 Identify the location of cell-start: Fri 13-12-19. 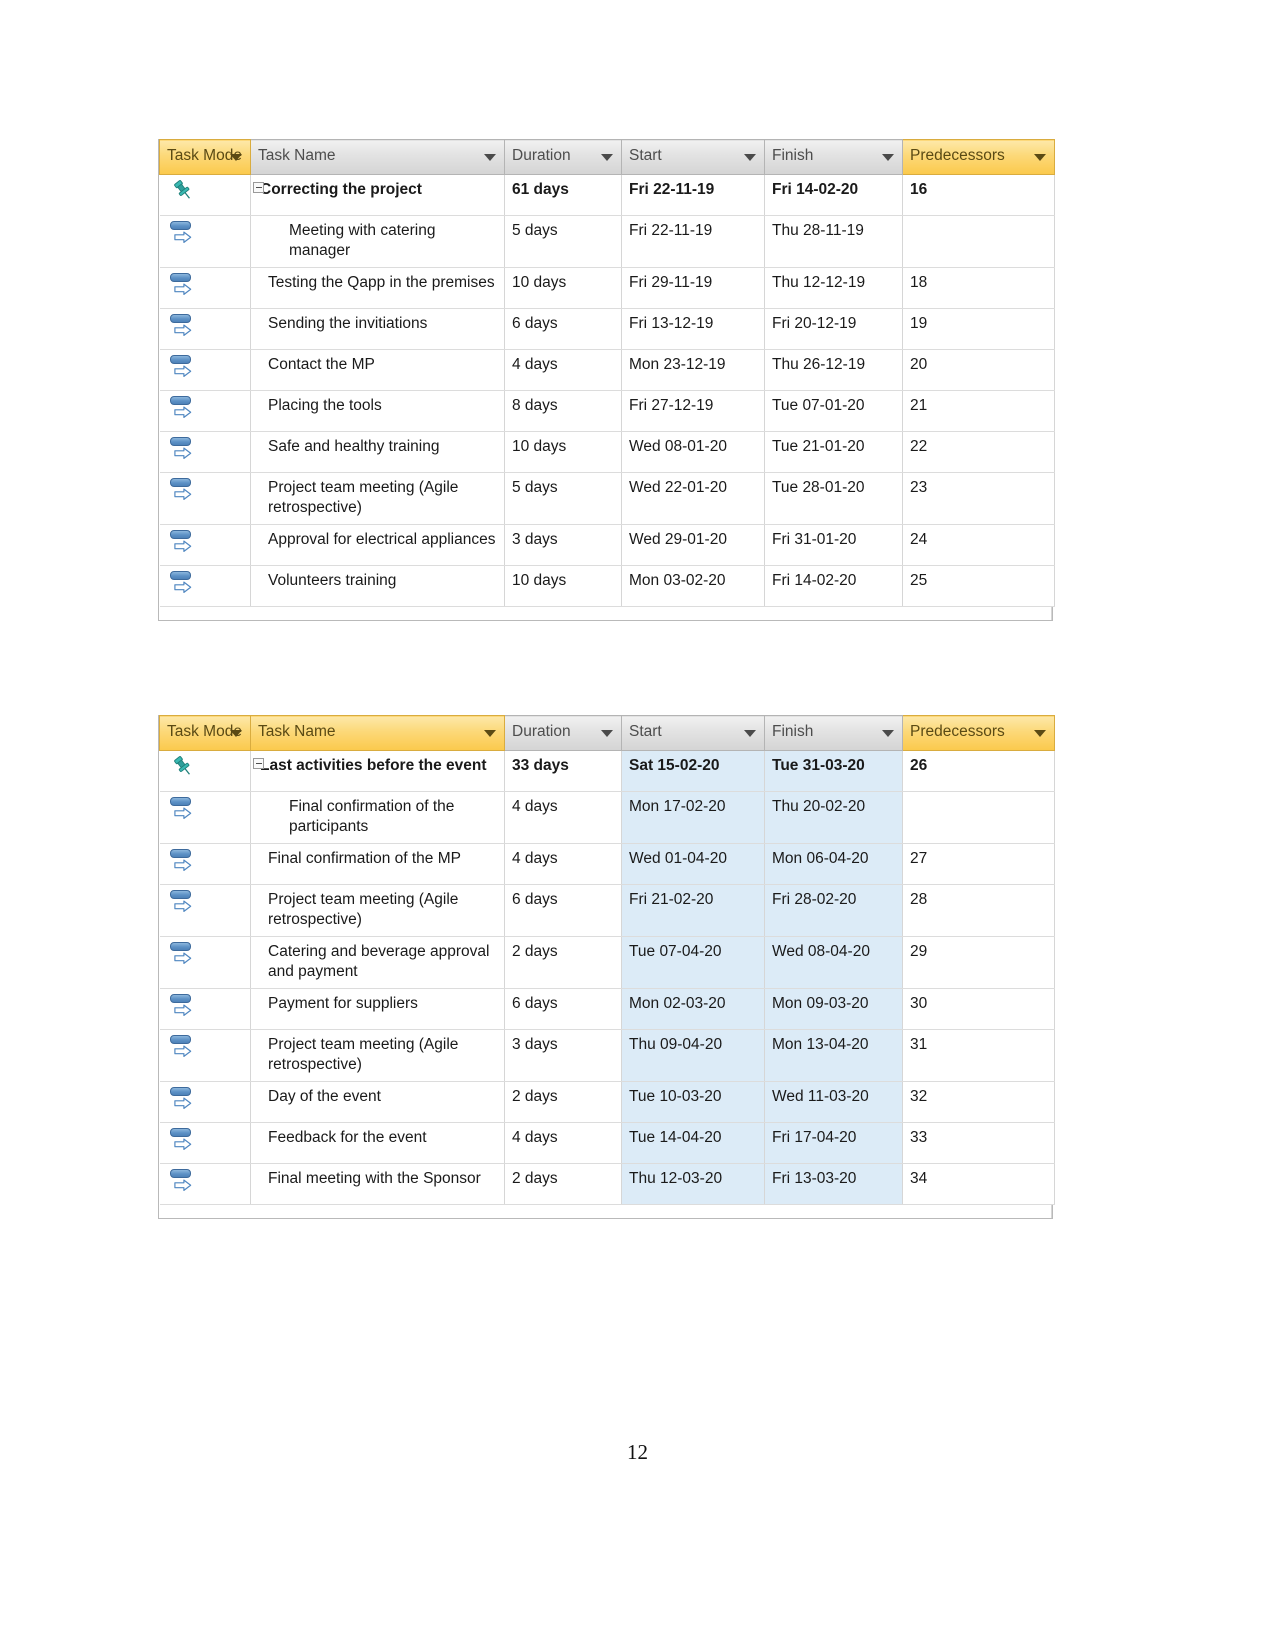
(693, 329).